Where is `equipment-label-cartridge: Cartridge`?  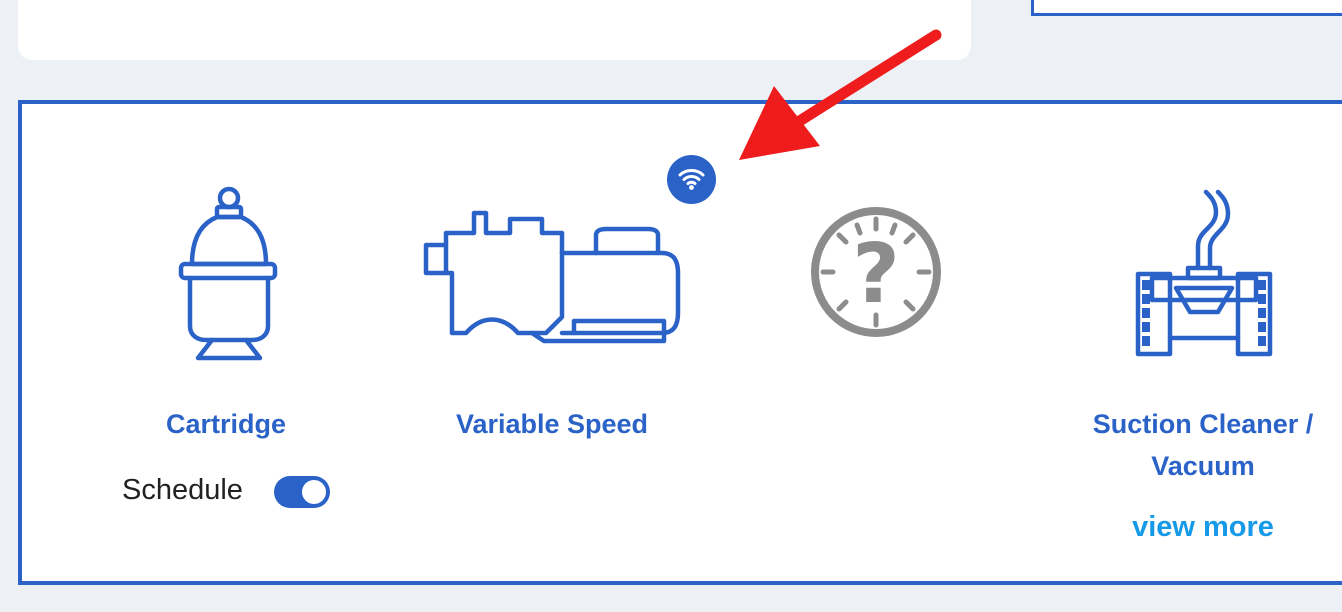 equipment-label-cartridge: Cartridge is located at coordinates (226, 424).